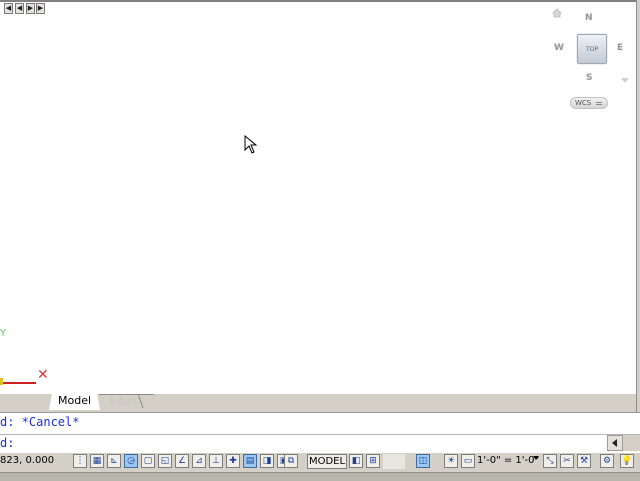 The width and height of the screenshot is (640, 481). I want to click on grid-display-icon: ⊾, so click(114, 461).